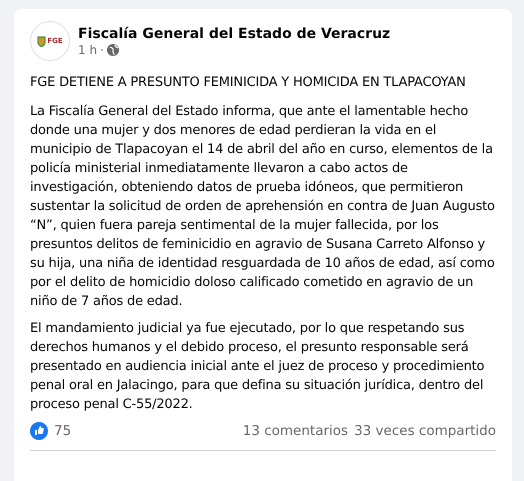 The height and width of the screenshot is (481, 524). I want to click on author-name: Fiscalía General del Estado de Veracruz, so click(234, 34).